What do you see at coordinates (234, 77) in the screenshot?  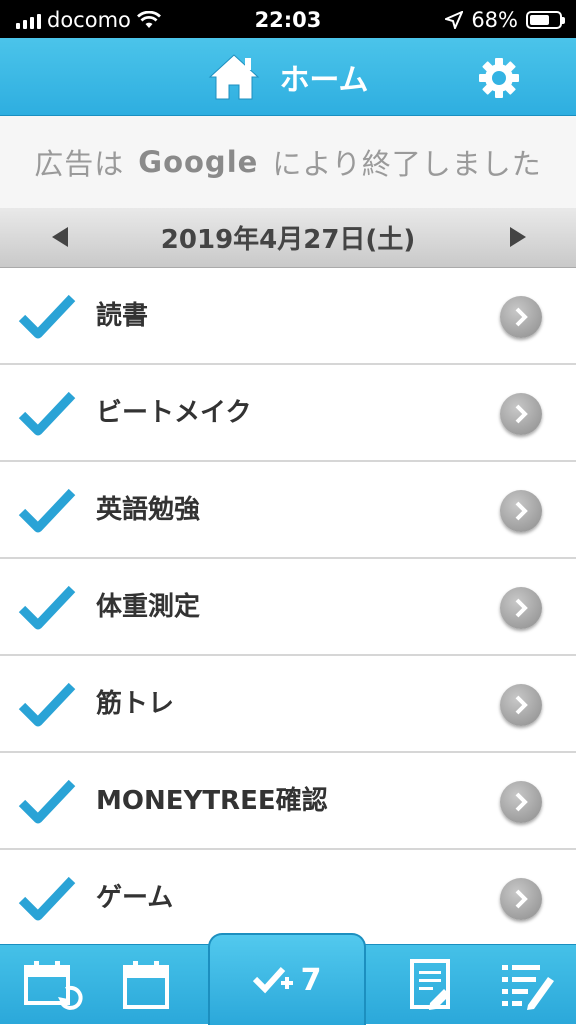 I see `home-icon` at bounding box center [234, 77].